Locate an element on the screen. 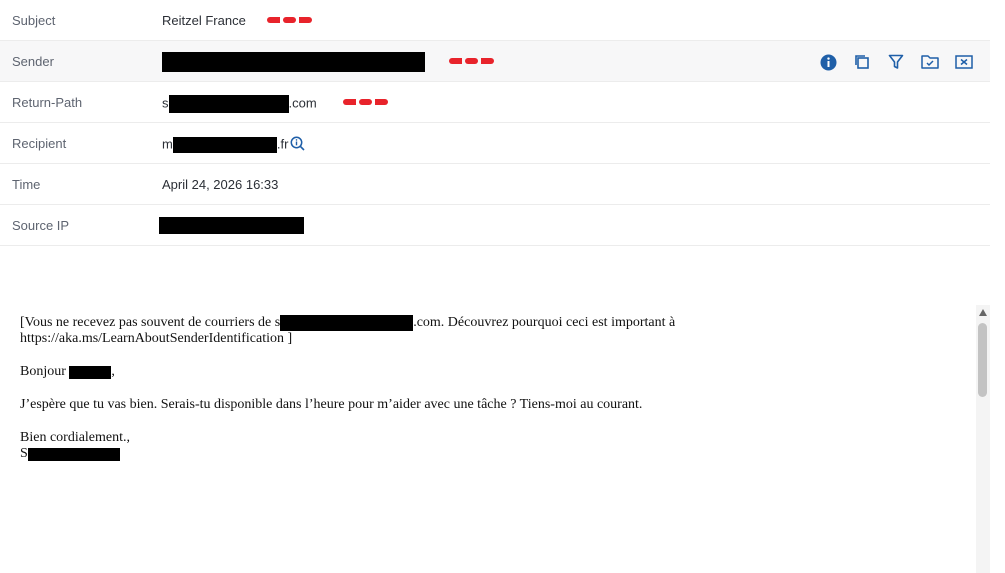  scroll-up-arrow-icon is located at coordinates (983, 312).